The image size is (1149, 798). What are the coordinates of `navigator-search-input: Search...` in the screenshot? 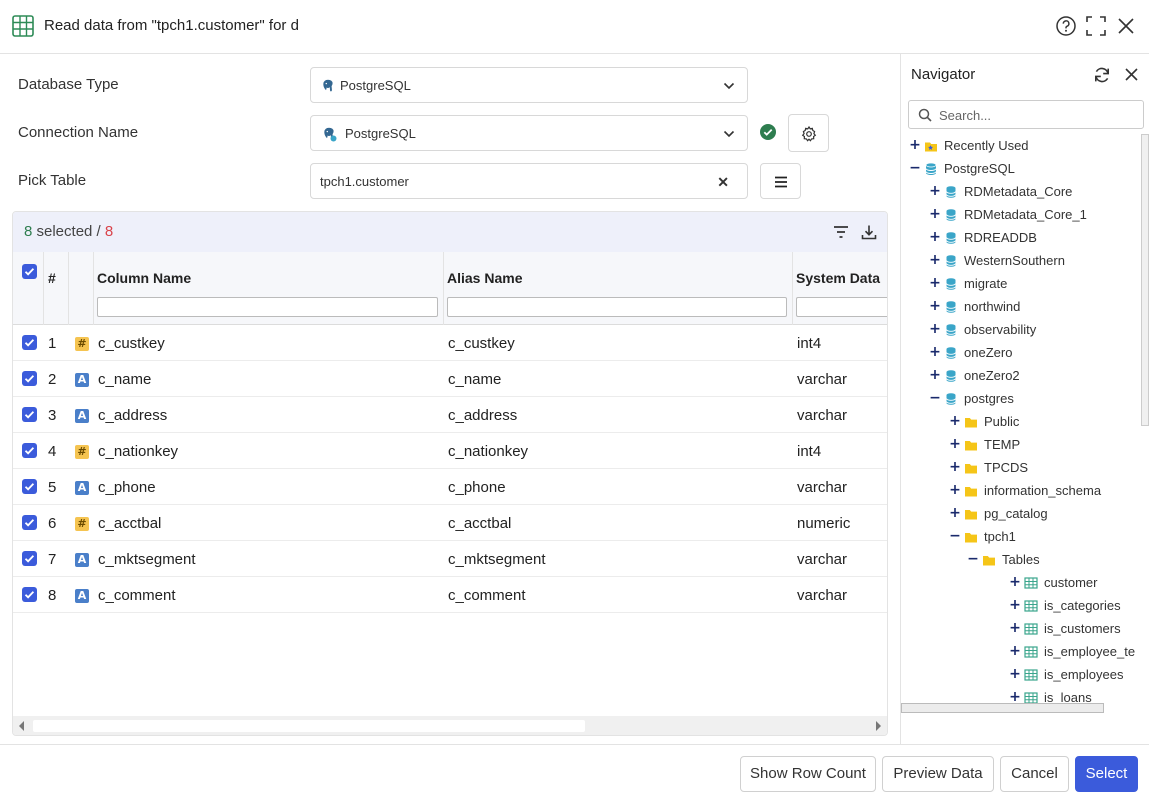 It's located at (1026, 114).